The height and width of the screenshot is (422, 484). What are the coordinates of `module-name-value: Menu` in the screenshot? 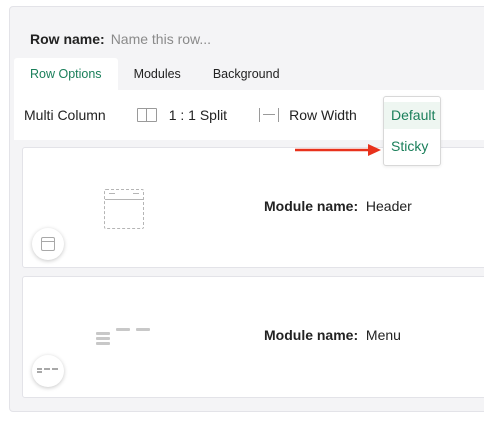 It's located at (383, 335).